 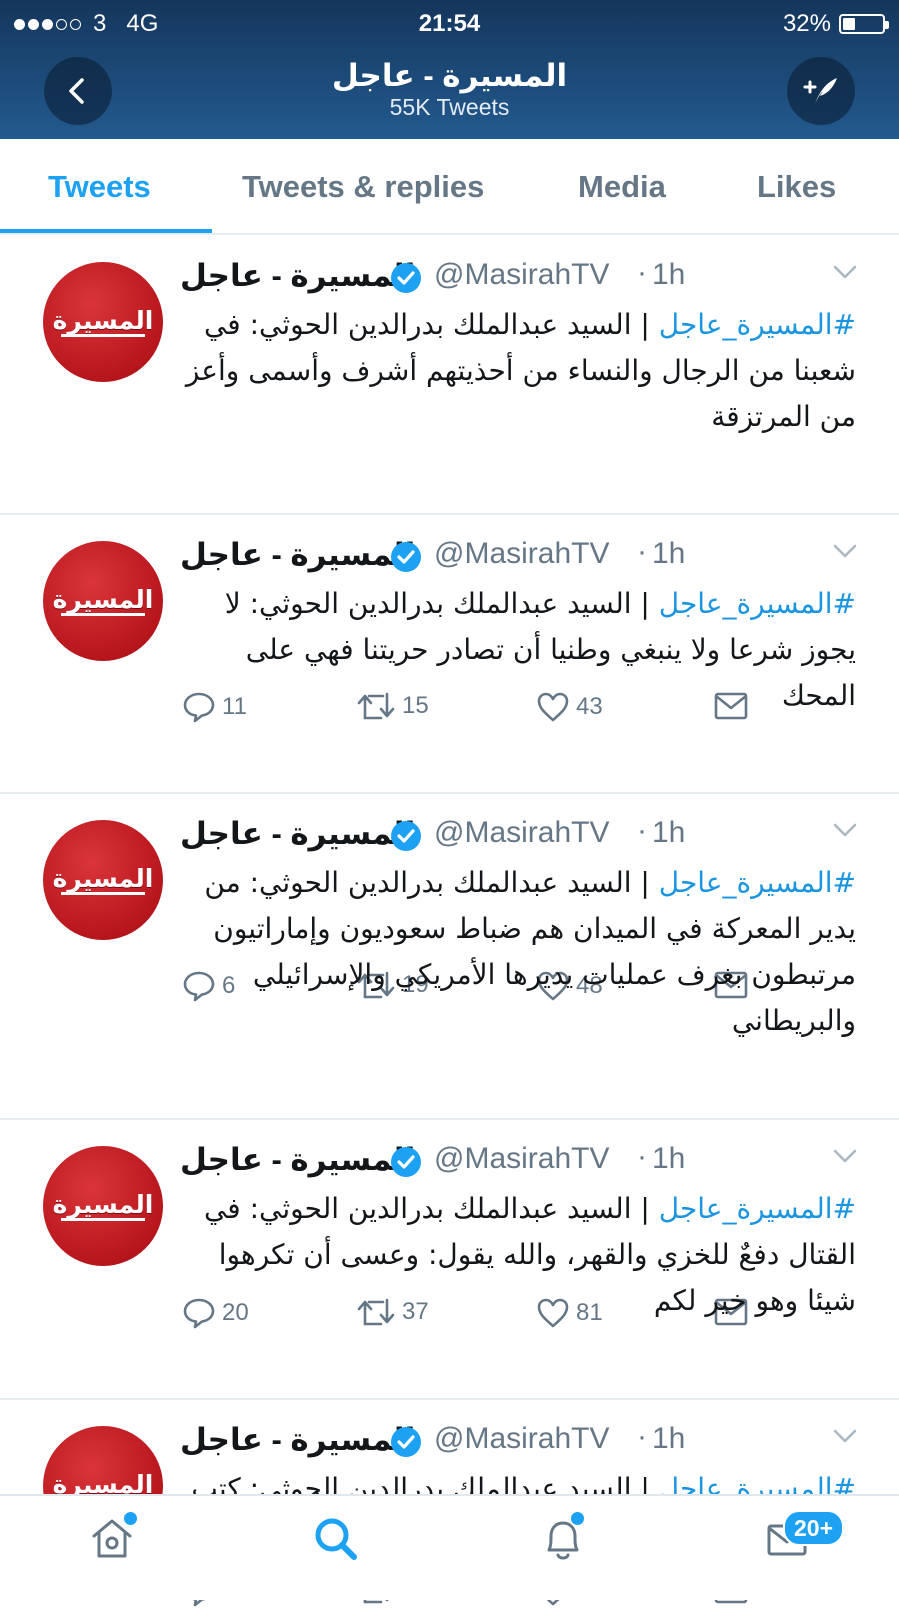 I want to click on status-bar: 3 4G 21:54 32%, so click(x=449, y=23).